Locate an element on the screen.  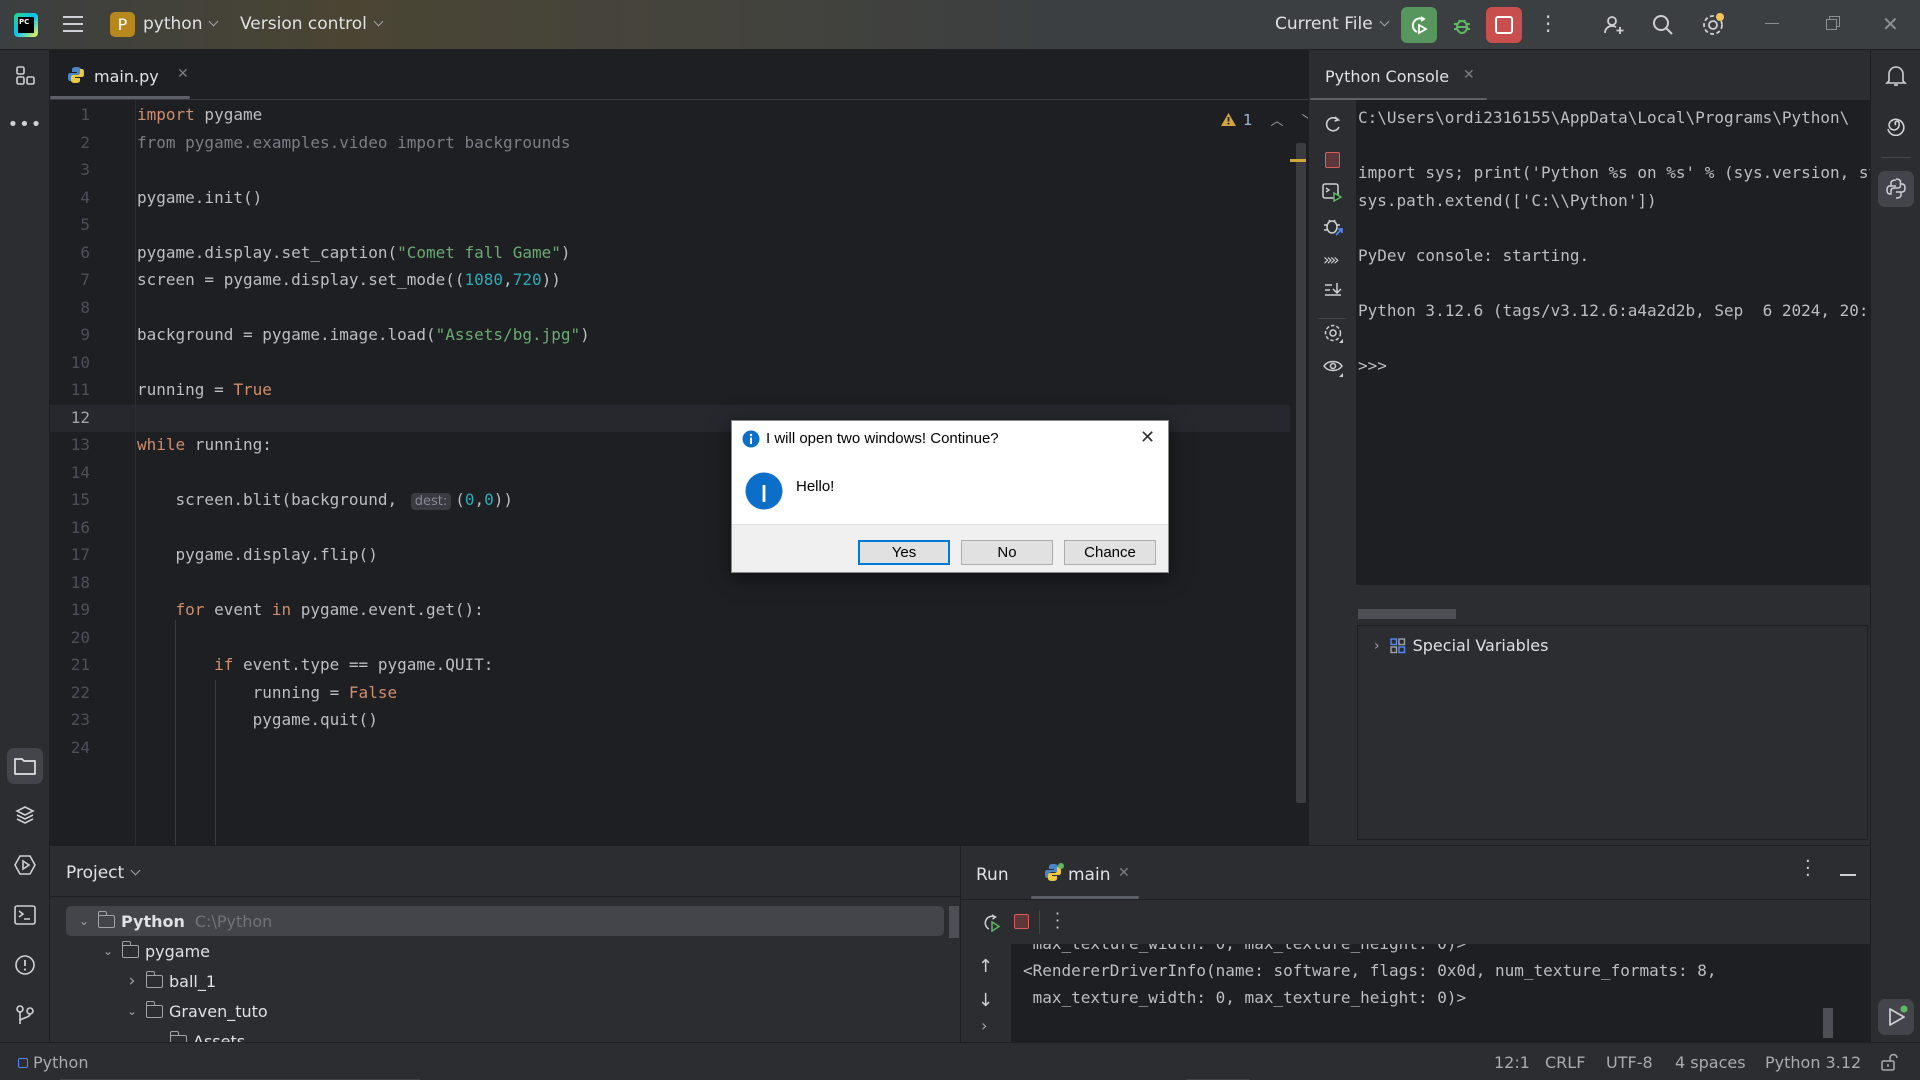
line-number: 11 is located at coordinates (70, 389).